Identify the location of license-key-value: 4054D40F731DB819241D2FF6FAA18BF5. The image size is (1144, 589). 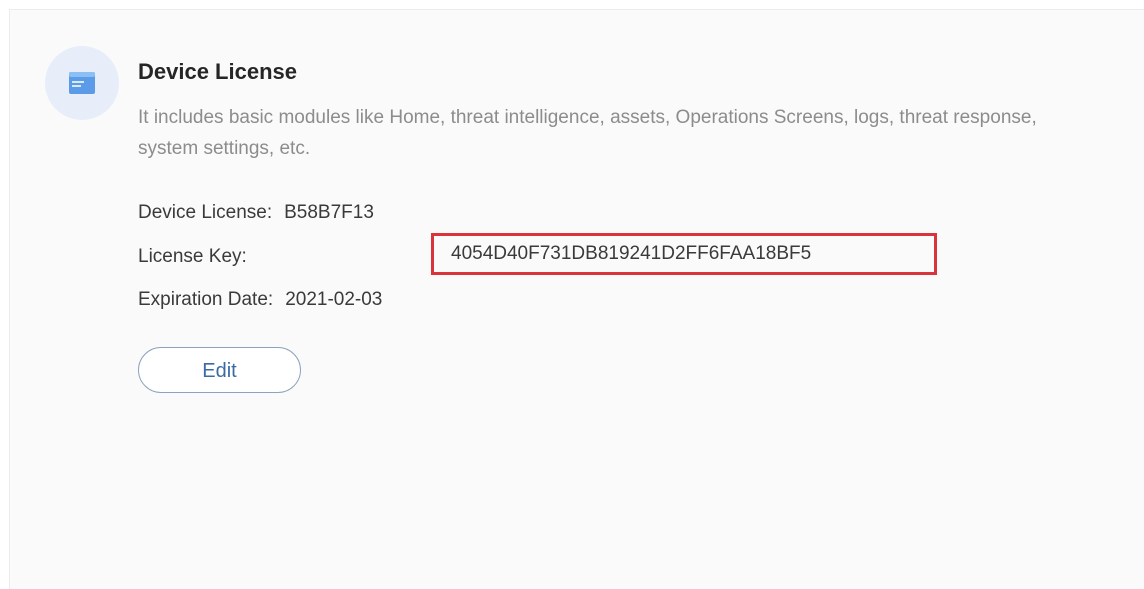
(631, 253).